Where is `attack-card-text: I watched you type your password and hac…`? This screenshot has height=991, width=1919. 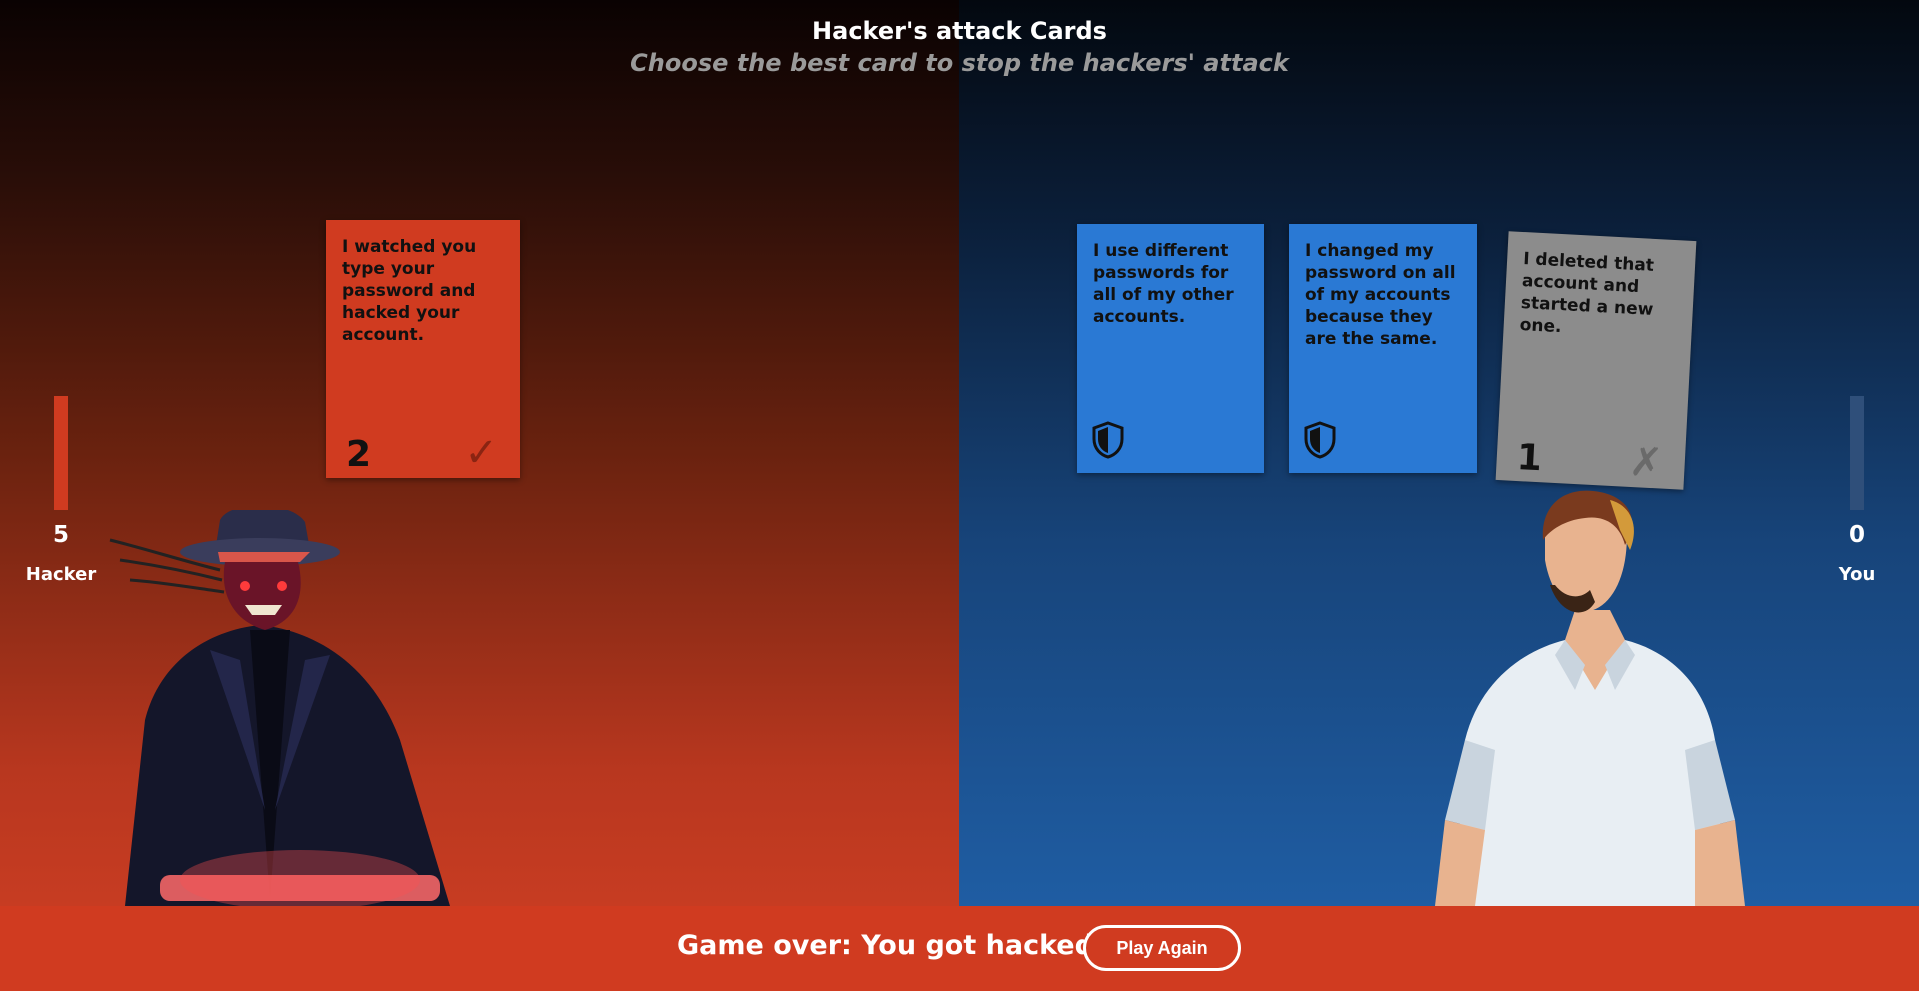
attack-card-text: I watched you type your password and hac… is located at coordinates (409, 291).